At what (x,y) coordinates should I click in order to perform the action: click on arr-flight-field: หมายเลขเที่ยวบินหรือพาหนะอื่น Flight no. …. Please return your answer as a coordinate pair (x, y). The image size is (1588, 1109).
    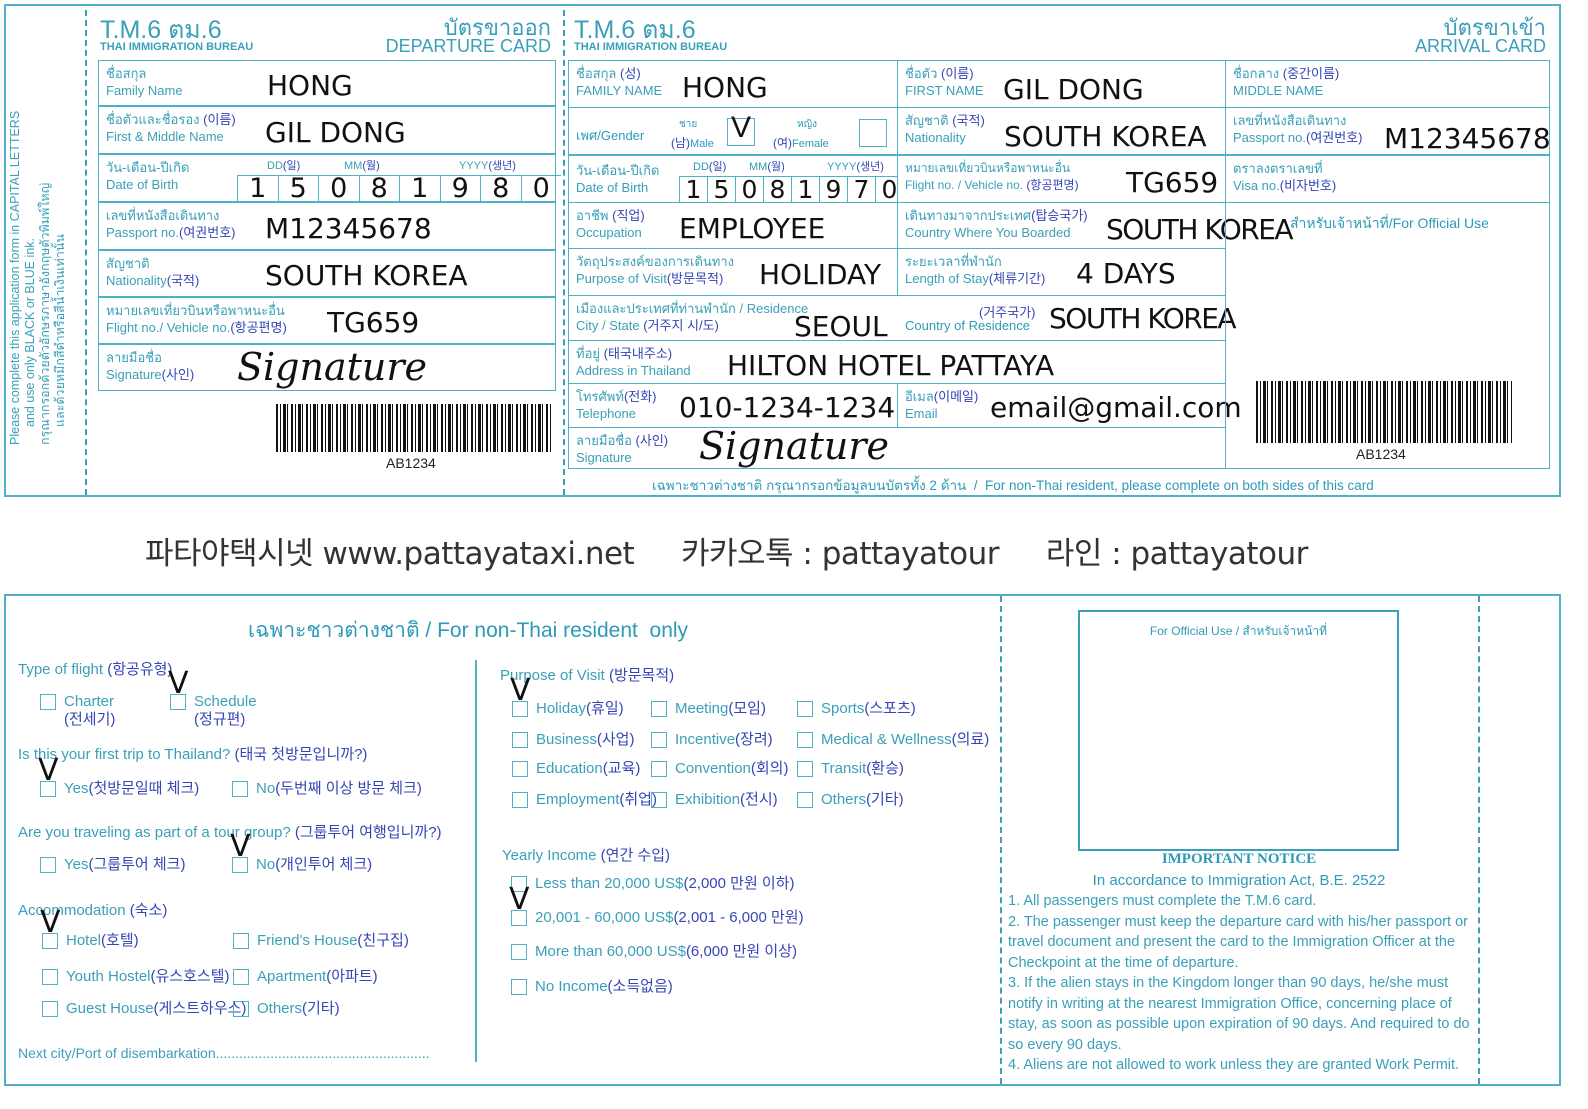
    Looking at the image, I should click on (1061, 179).